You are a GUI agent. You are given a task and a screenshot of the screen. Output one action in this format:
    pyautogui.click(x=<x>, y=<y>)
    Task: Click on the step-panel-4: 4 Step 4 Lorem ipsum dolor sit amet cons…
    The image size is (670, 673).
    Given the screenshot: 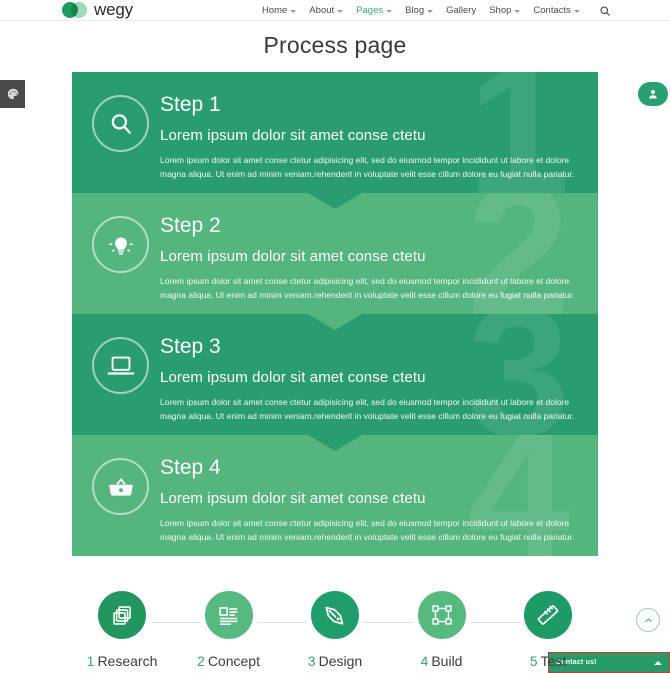 What is the action you would take?
    pyautogui.click(x=335, y=495)
    